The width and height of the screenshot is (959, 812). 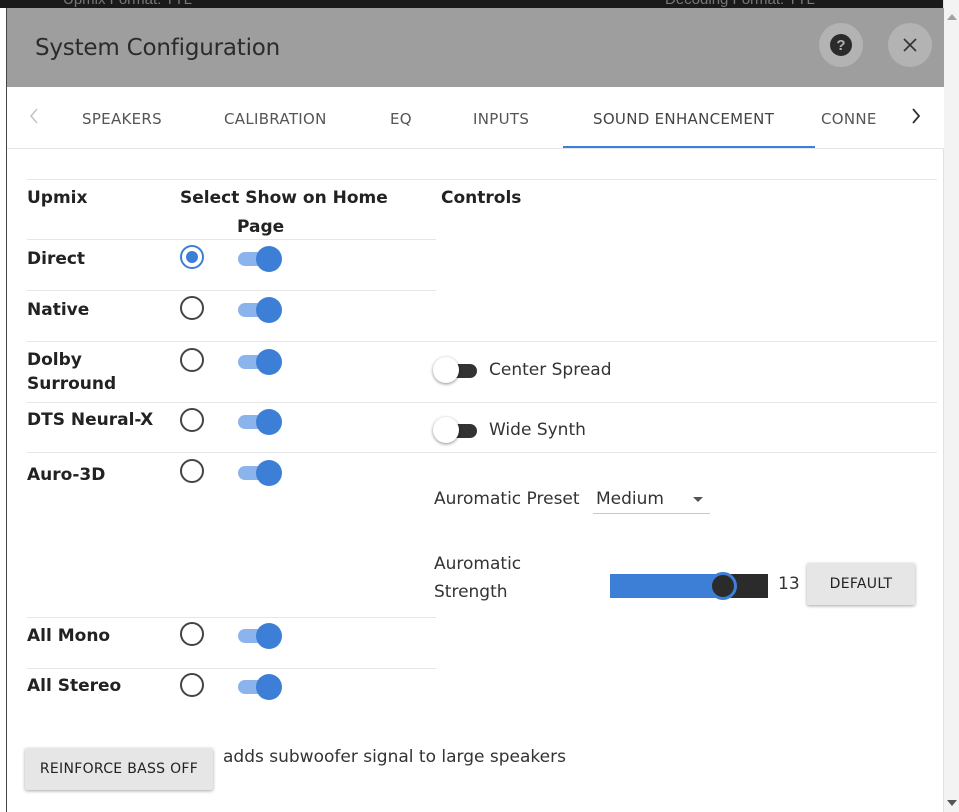 What do you see at coordinates (192, 420) in the screenshot?
I see `radio-dts-neural-x` at bounding box center [192, 420].